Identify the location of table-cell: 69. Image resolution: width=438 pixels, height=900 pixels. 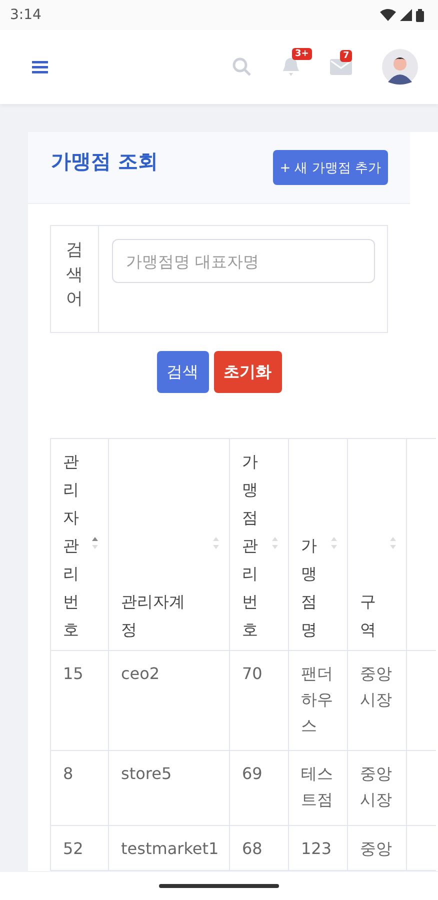
(252, 773).